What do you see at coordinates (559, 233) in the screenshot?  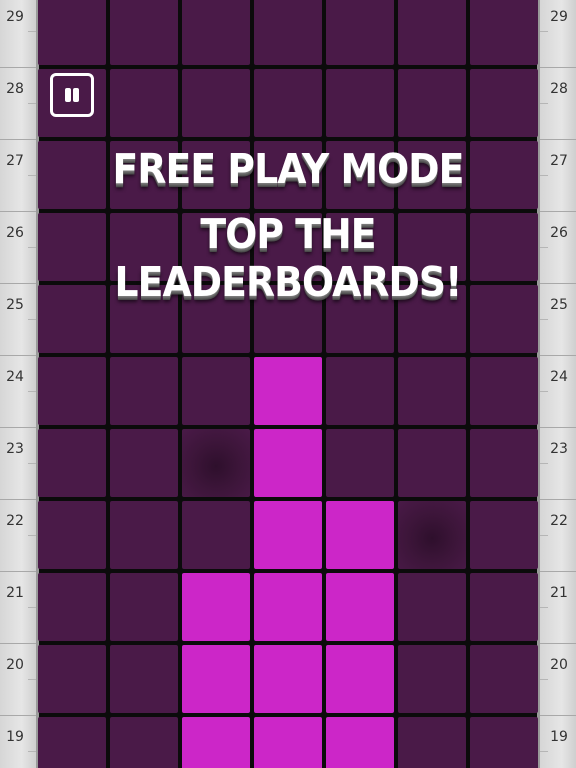 I see `ruler-row-number: 26` at bounding box center [559, 233].